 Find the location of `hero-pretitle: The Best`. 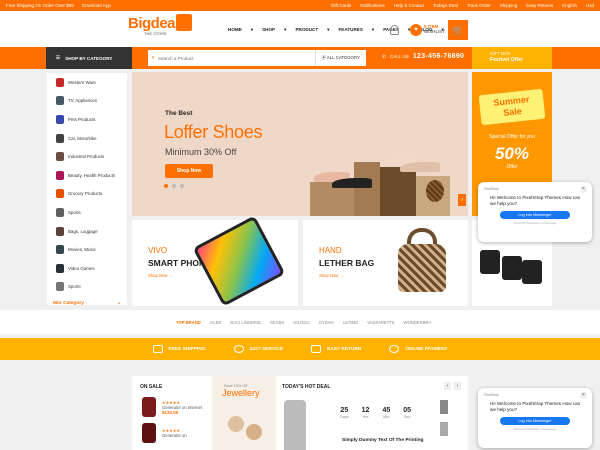

hero-pretitle: The Best is located at coordinates (179, 113).